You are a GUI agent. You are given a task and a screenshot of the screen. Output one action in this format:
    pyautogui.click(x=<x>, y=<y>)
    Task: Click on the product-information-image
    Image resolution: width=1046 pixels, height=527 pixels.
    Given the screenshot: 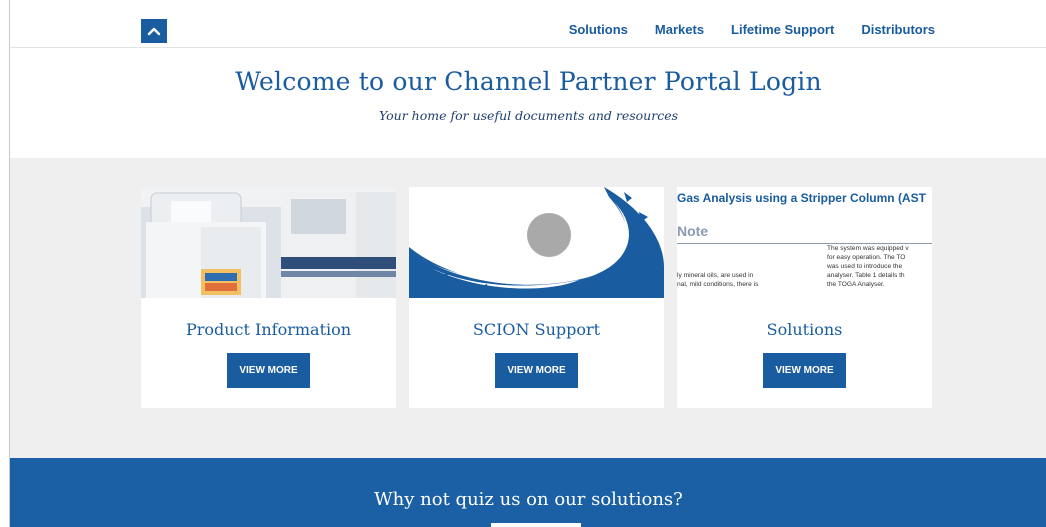 What is the action you would take?
    pyautogui.click(x=268, y=242)
    